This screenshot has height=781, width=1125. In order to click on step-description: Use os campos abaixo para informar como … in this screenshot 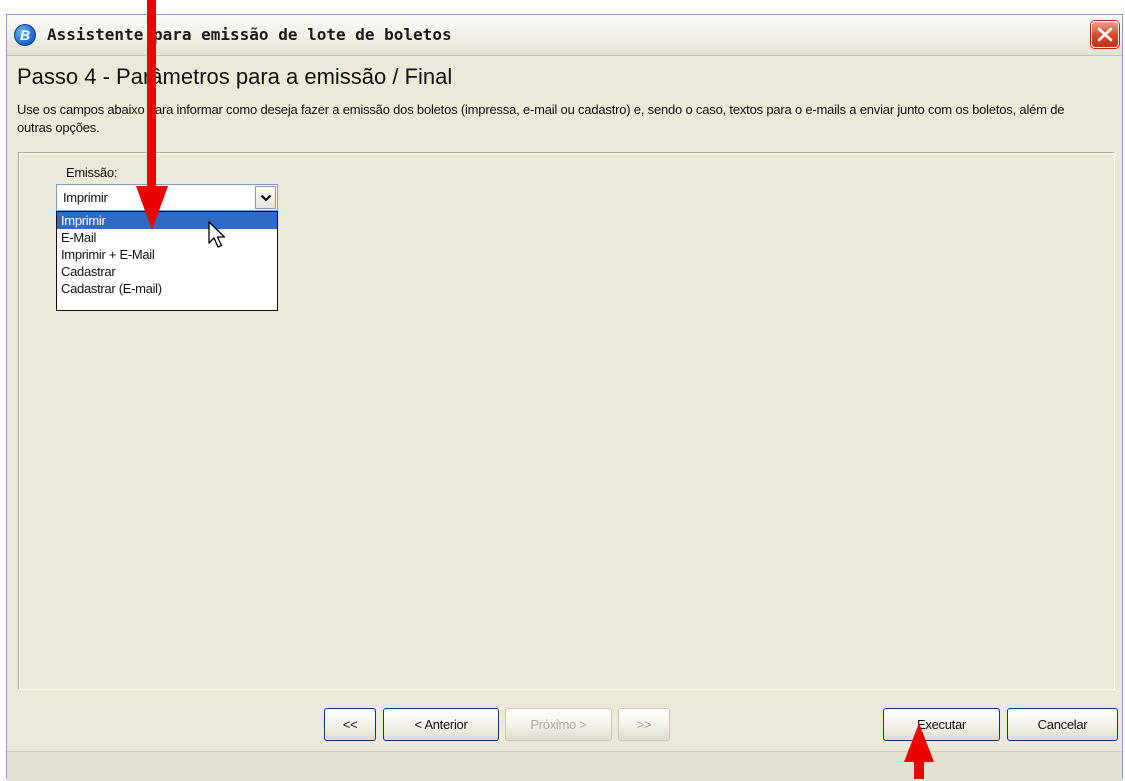, I will do `click(541, 118)`.